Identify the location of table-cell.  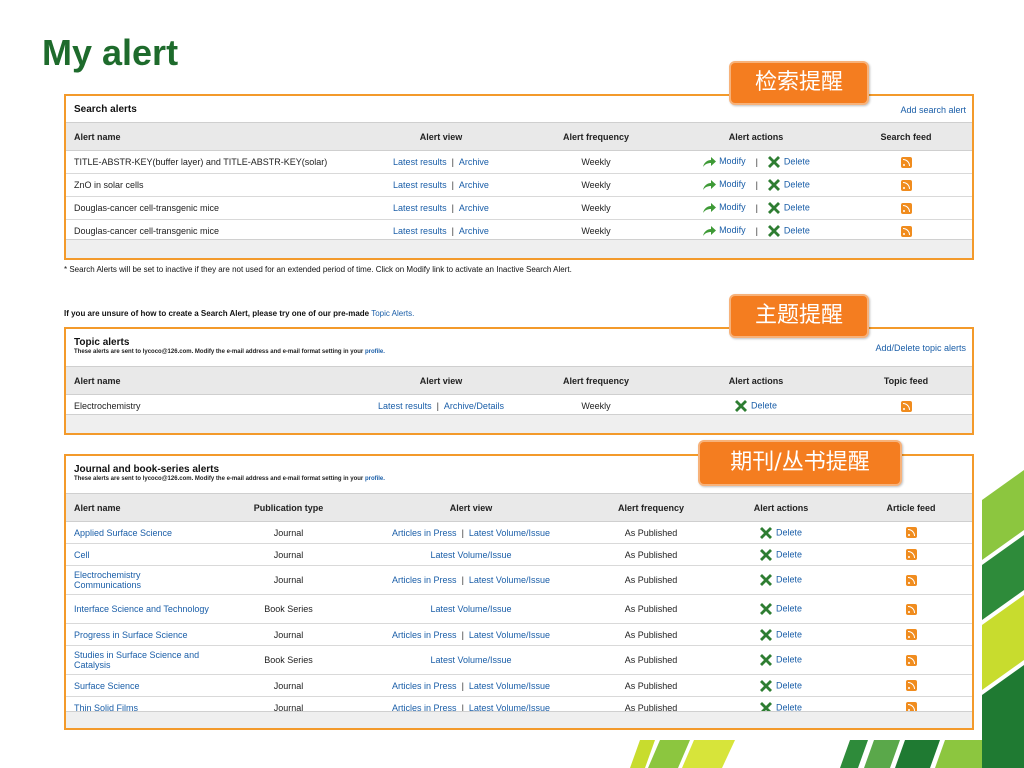
(911, 532).